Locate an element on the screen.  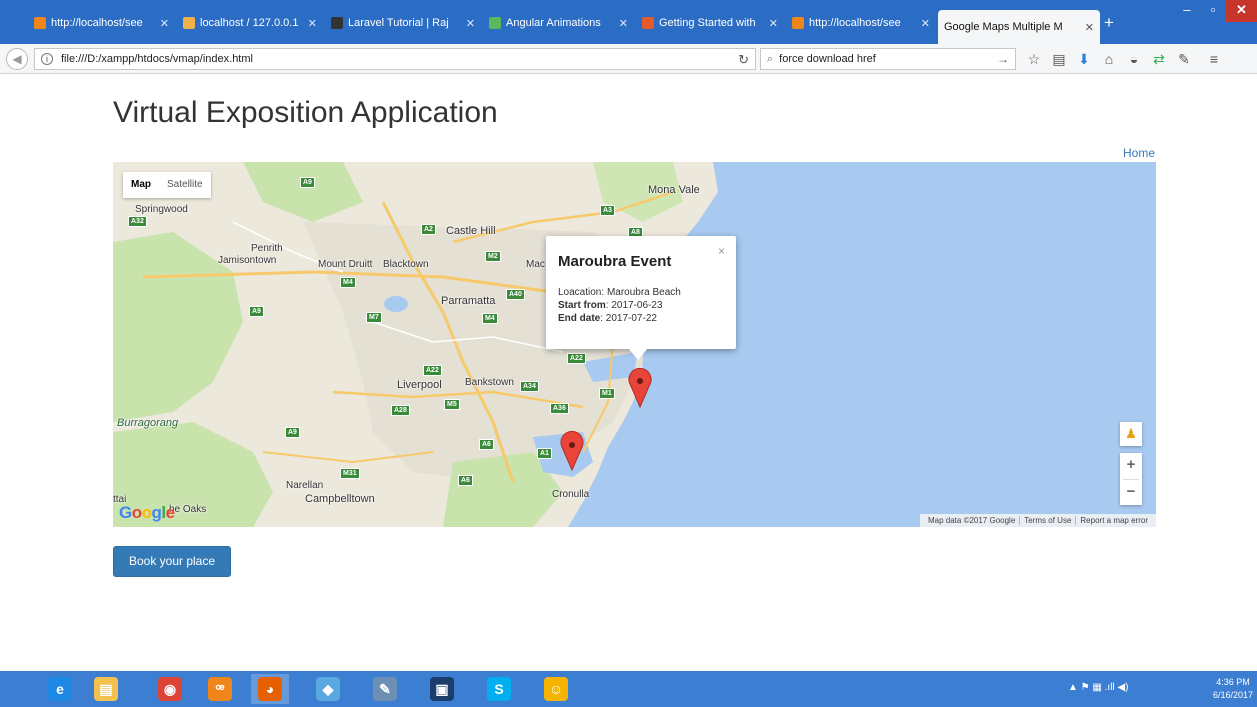
back-button: ◀ is located at coordinates (17, 59).